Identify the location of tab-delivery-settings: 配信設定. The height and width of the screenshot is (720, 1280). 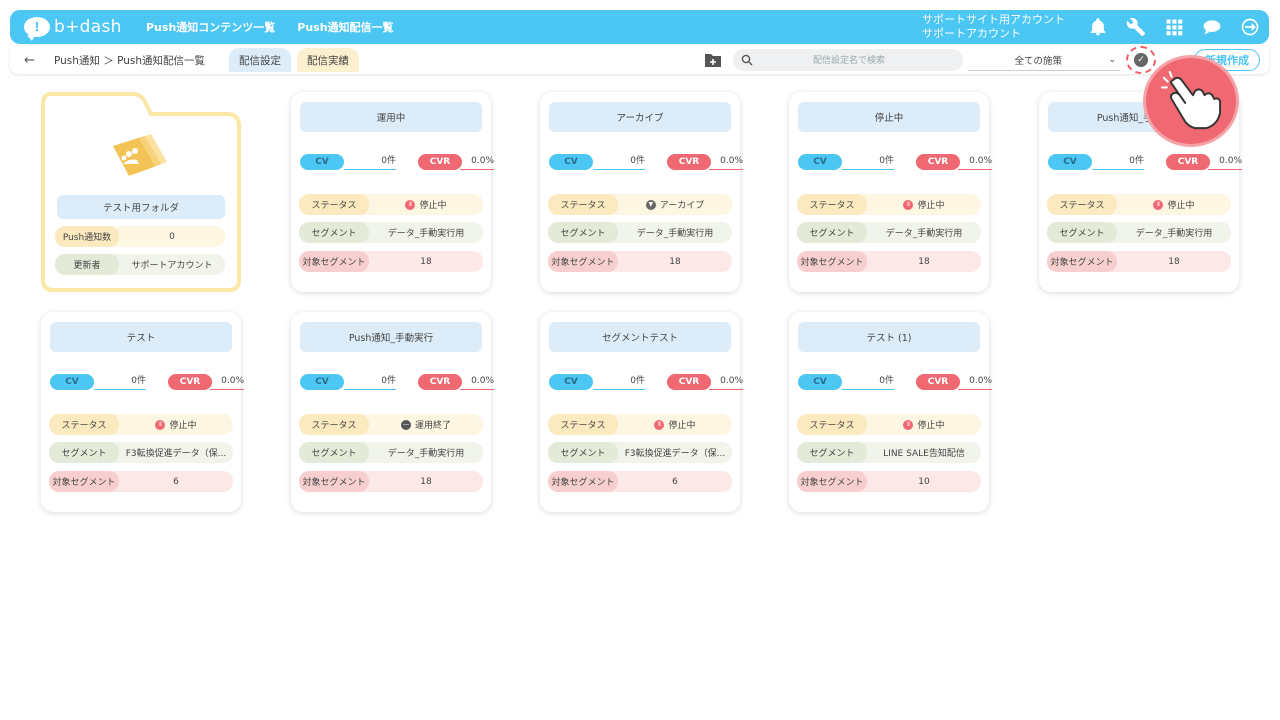
(260, 60).